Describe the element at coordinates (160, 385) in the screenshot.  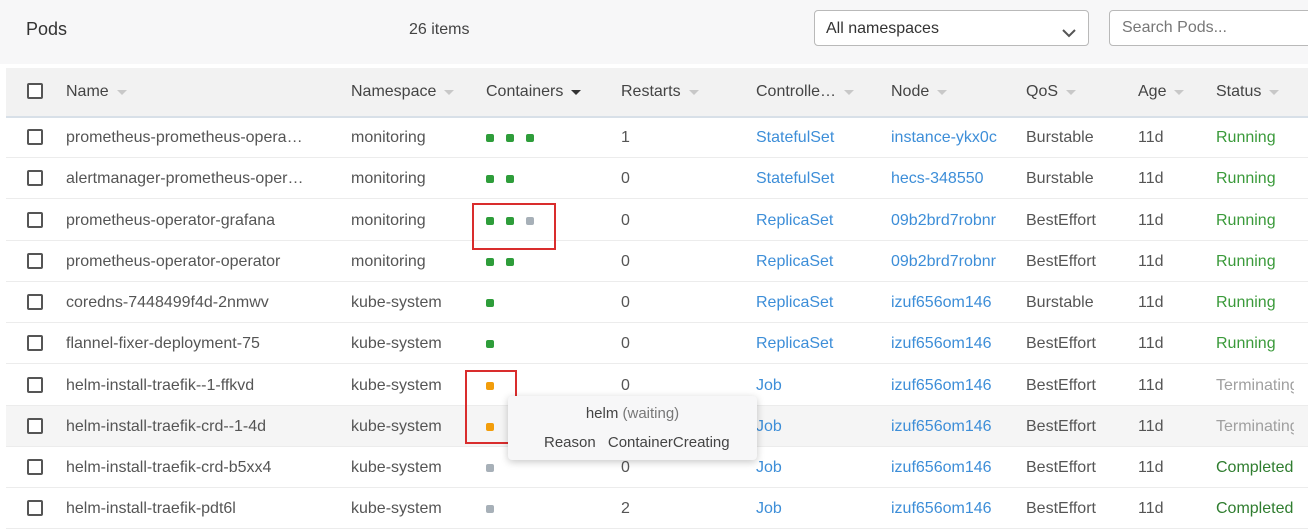
I see `pod-name: helm-install-traefik--1-ffkvd` at that location.